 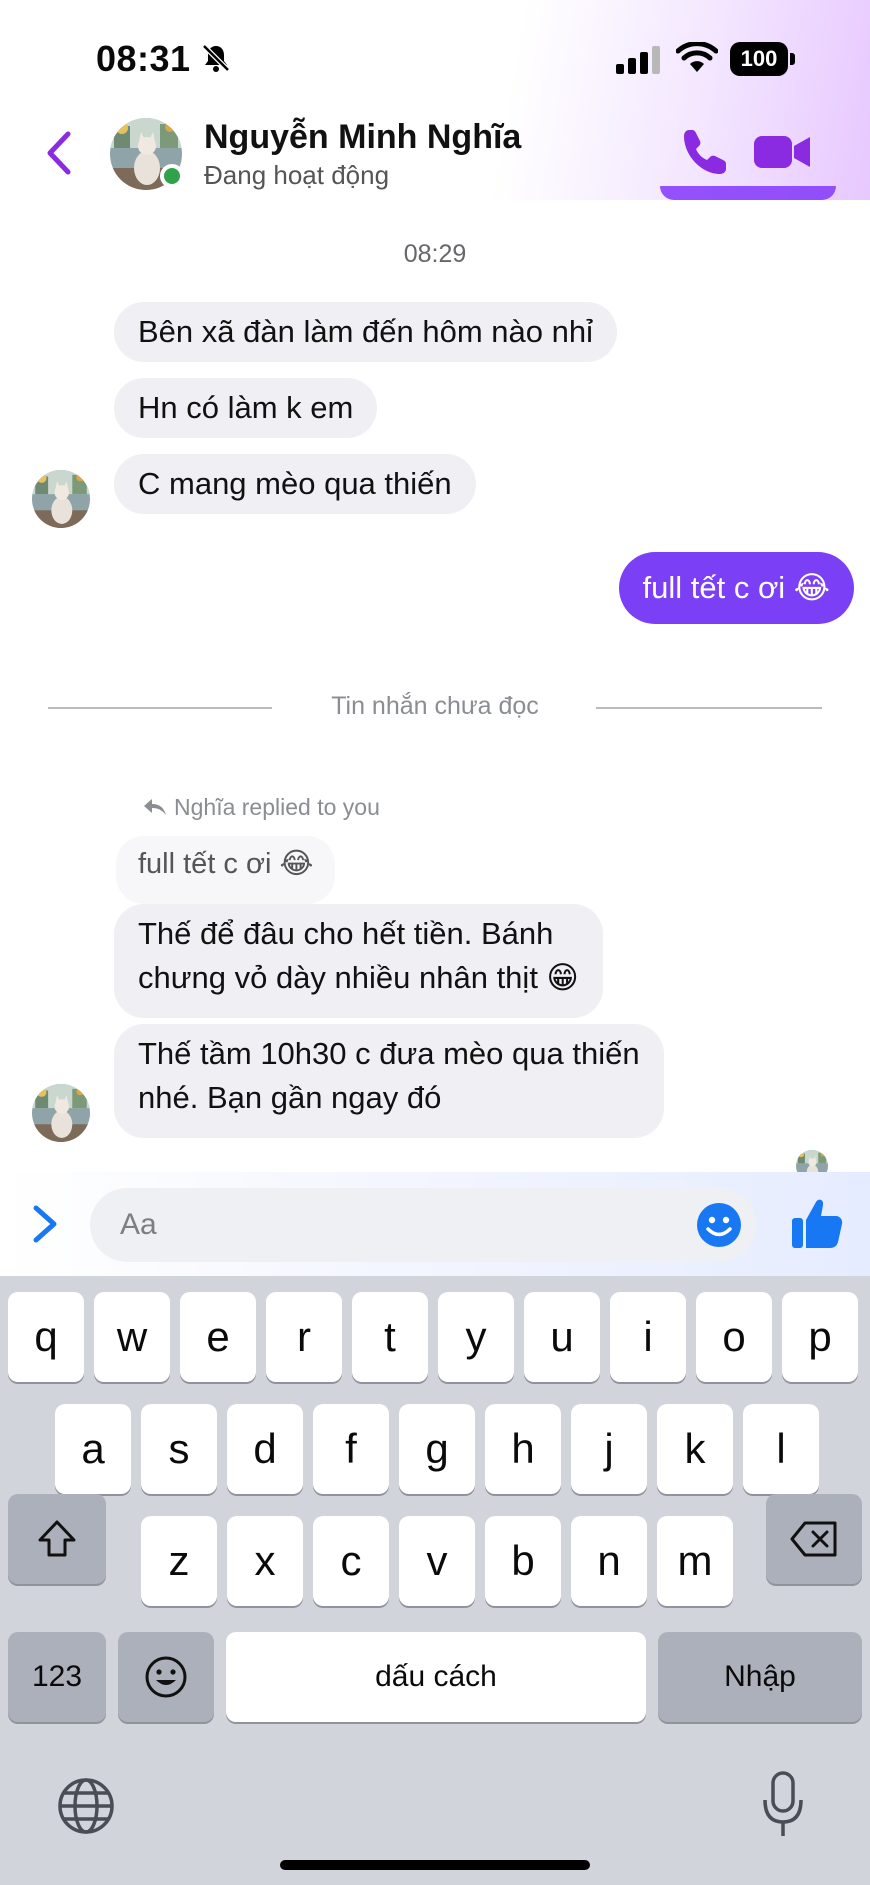 I want to click on contact-name: Nguyễn Minh Nghĩa, so click(x=362, y=137).